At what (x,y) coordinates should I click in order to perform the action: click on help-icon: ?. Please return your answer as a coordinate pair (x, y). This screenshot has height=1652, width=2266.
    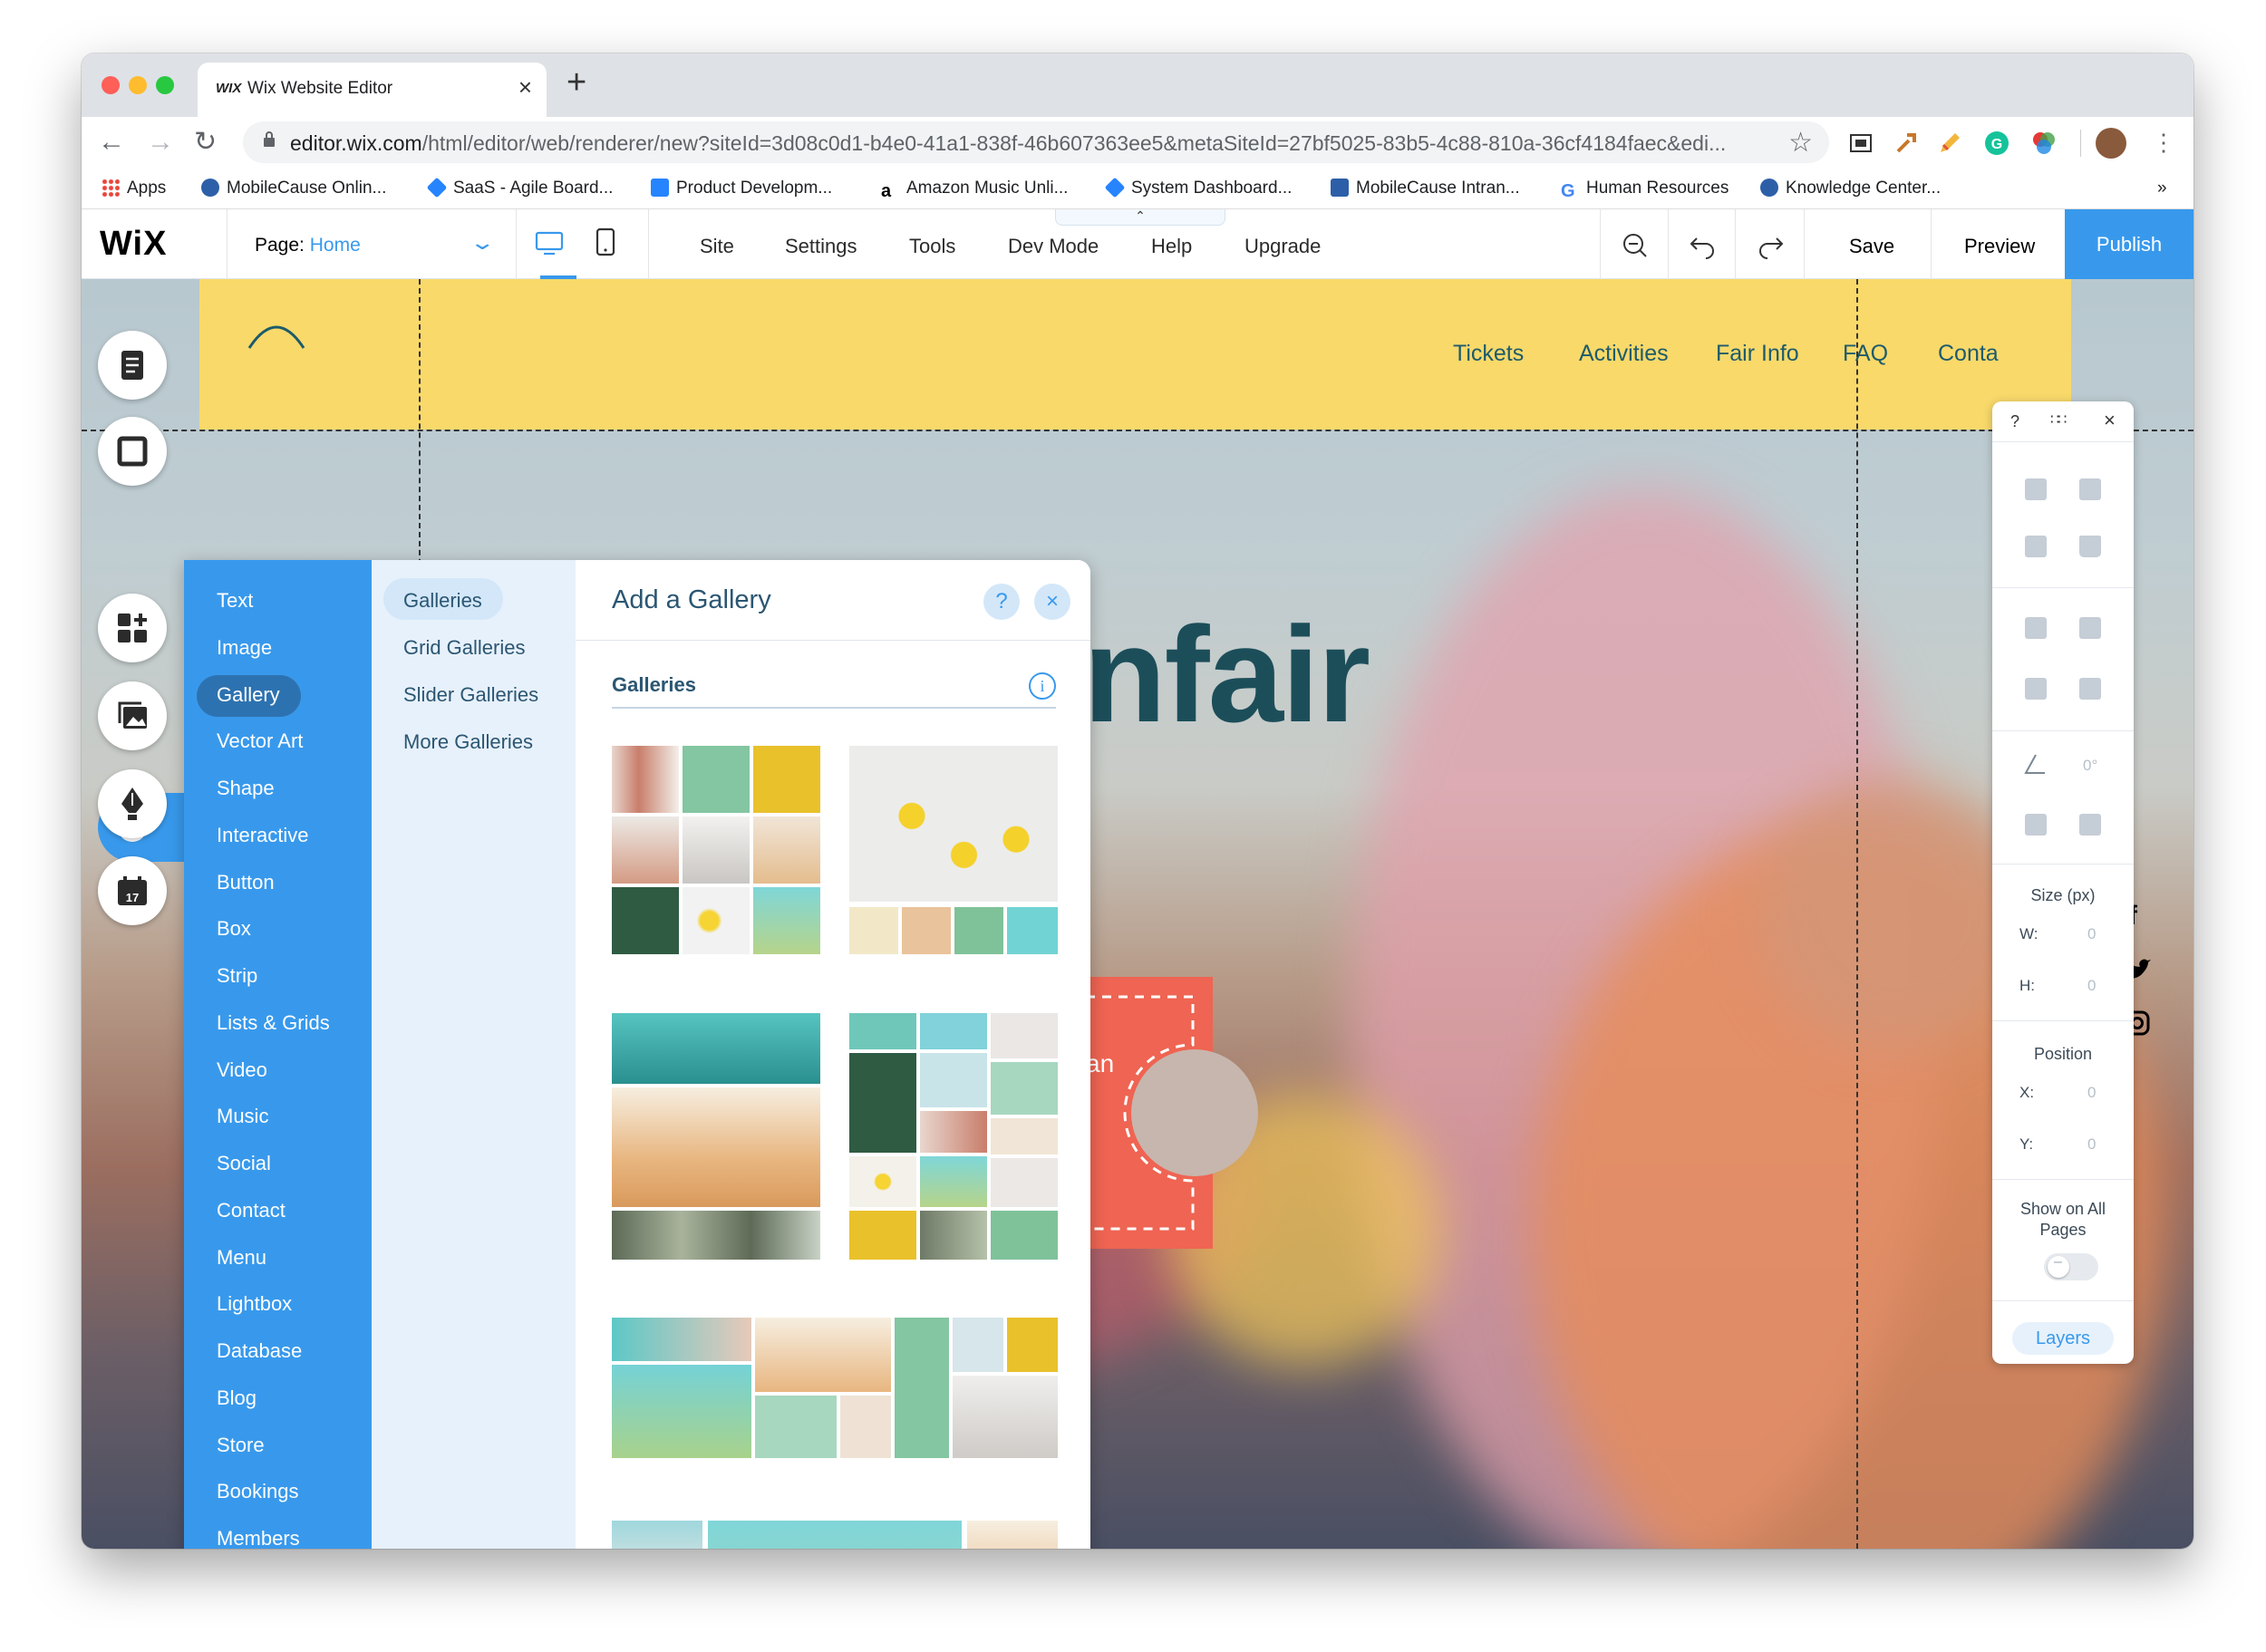
    Looking at the image, I should click on (2015, 421).